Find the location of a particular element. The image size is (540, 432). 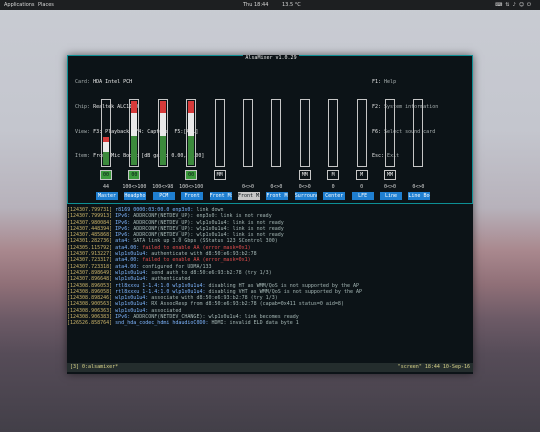

alsamixer-title: AlsaMixer v1.0.29 is located at coordinates (271, 58).